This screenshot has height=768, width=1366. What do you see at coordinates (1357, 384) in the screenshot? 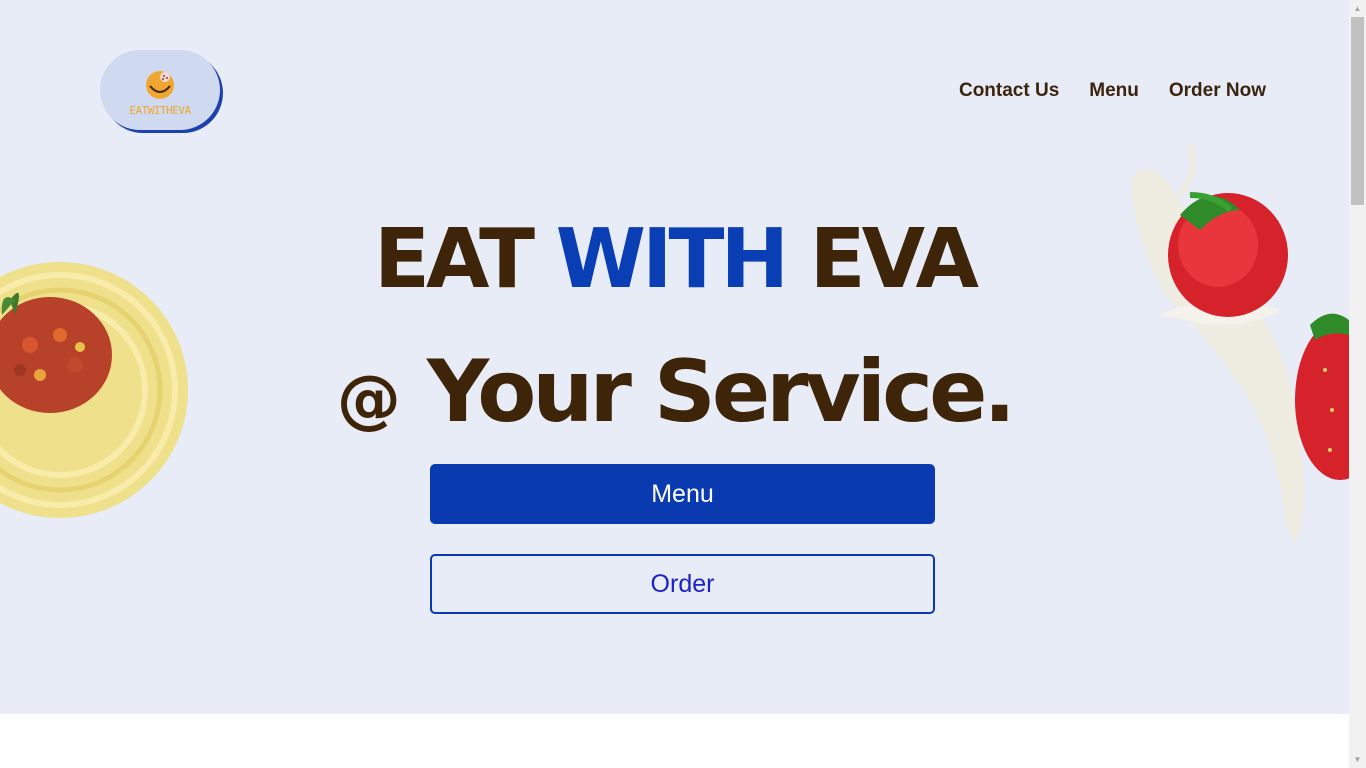
I see `vertical-scrollbar: ▲ ▼` at bounding box center [1357, 384].